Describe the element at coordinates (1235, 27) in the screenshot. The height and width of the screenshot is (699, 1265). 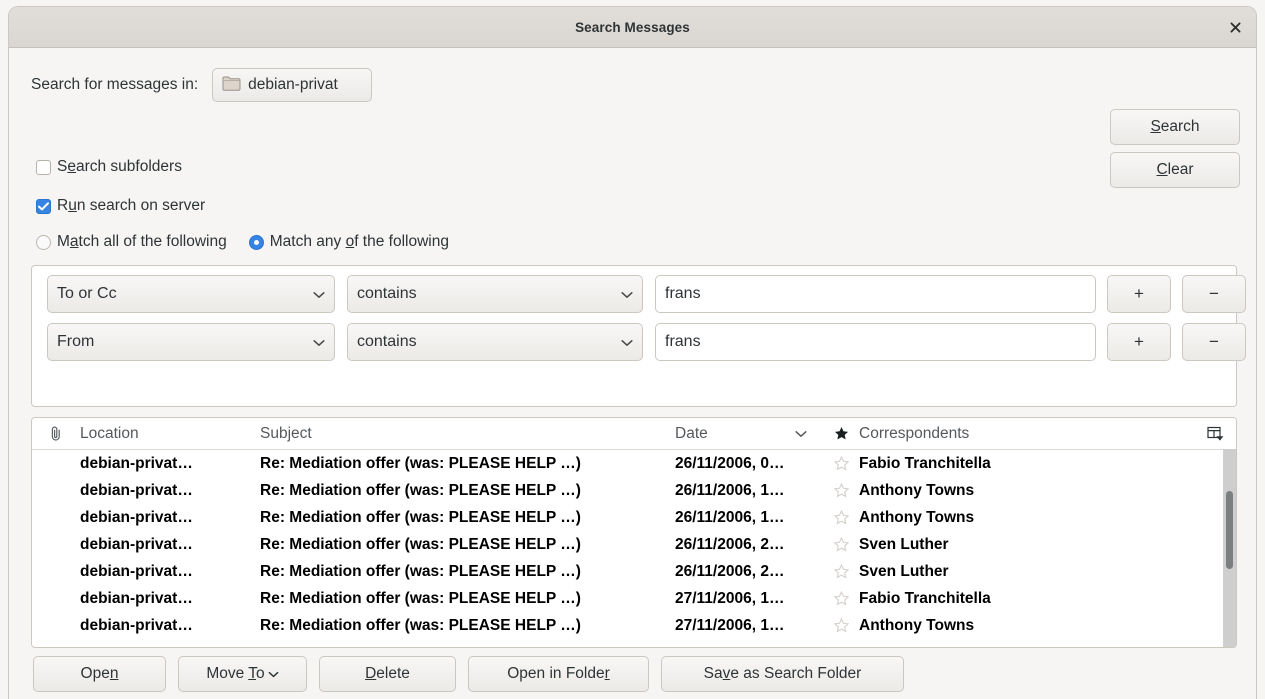
I see `close-icon` at that location.